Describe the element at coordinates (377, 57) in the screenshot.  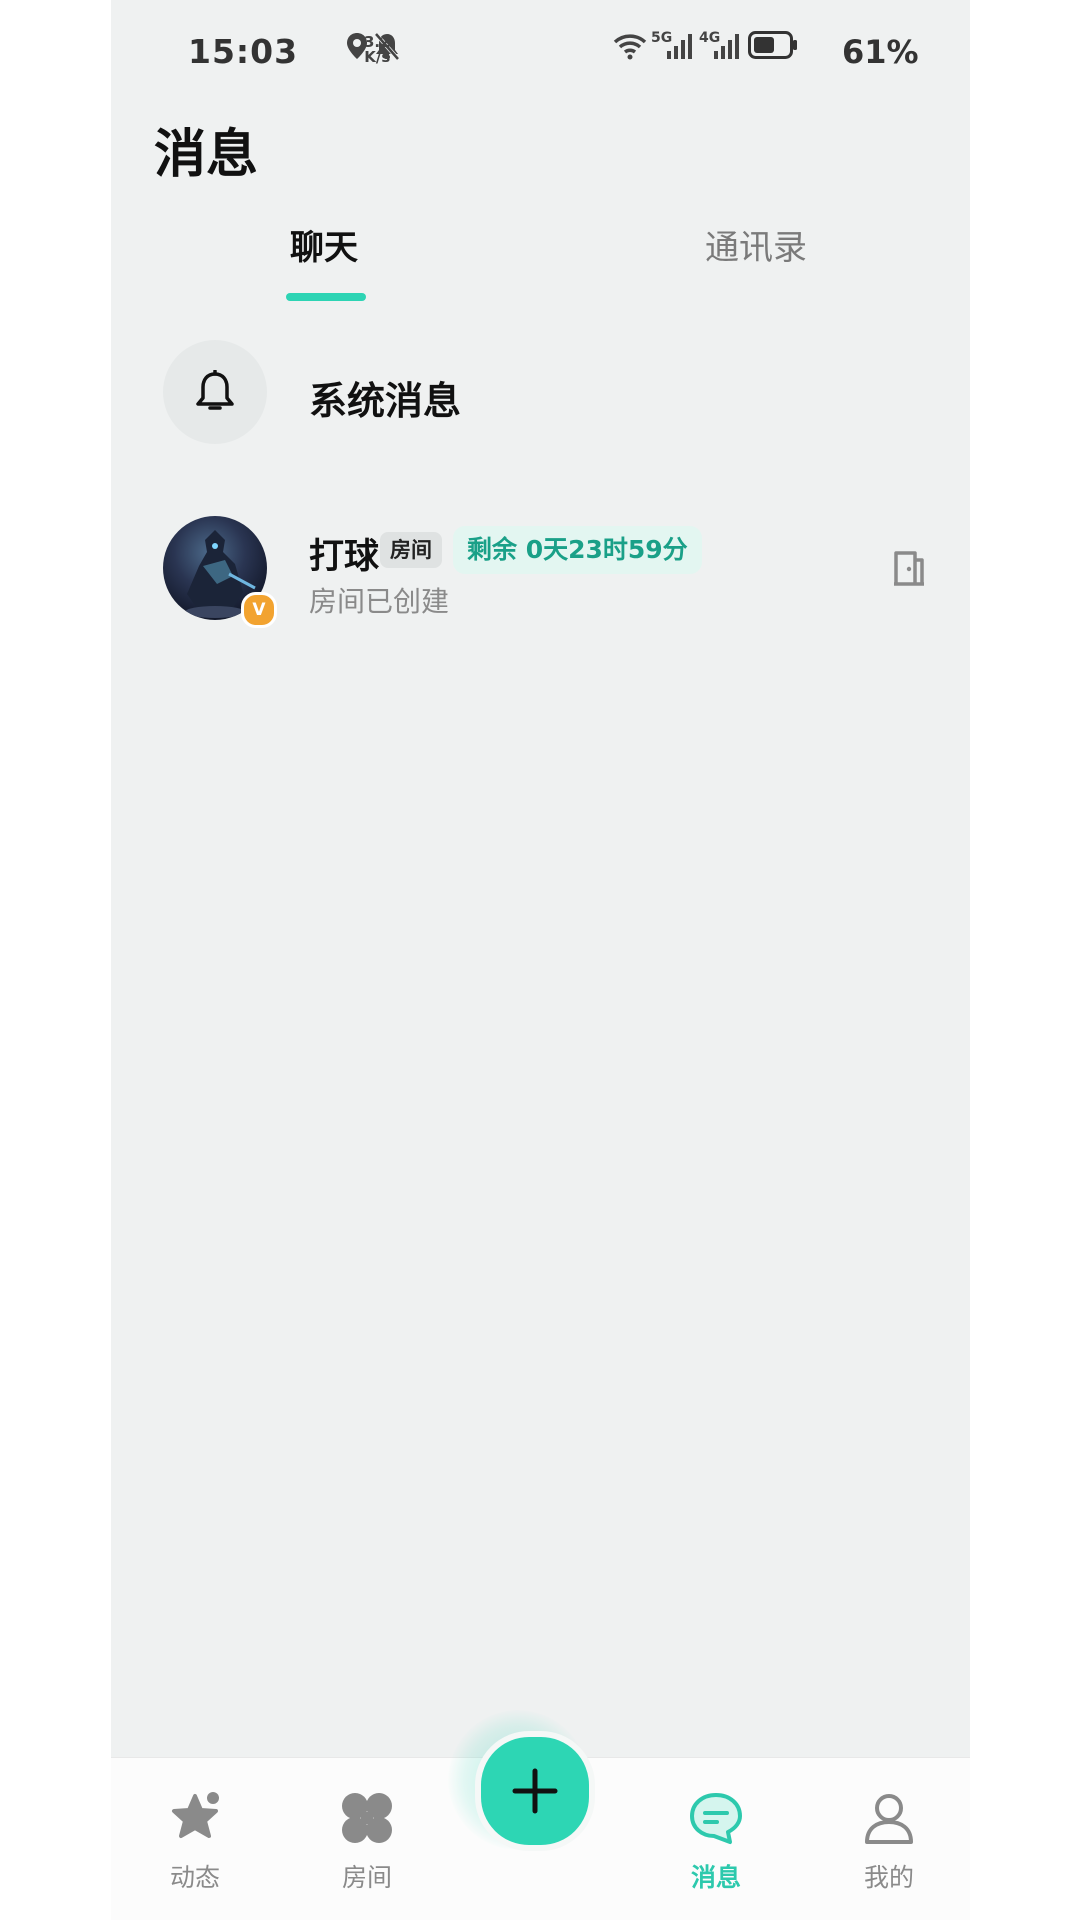
I see `network-speed-unit: K/s` at that location.